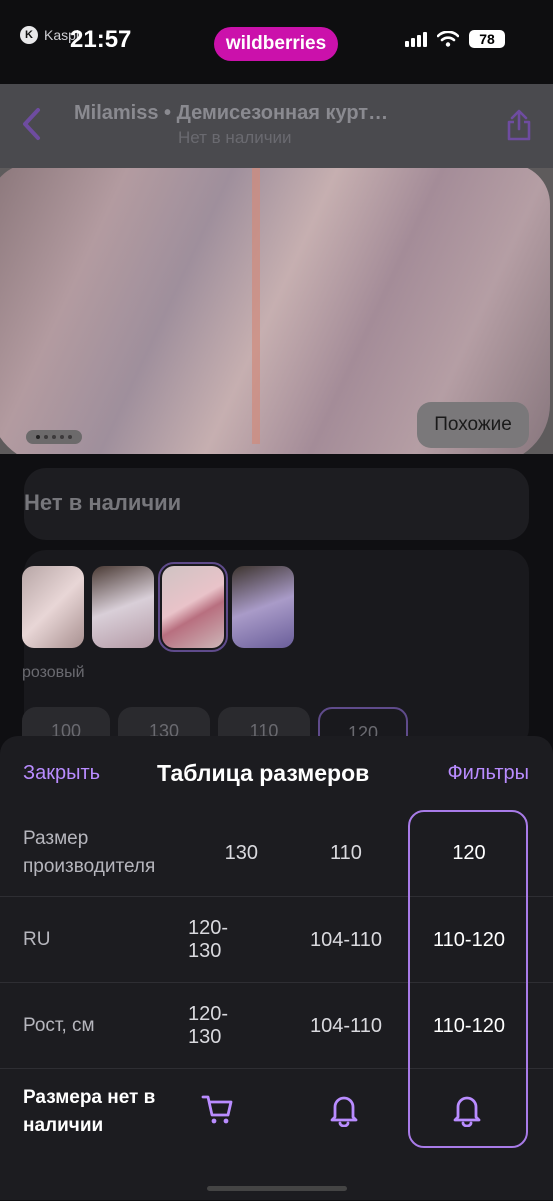  I want to click on home-indicator, so click(277, 1188).